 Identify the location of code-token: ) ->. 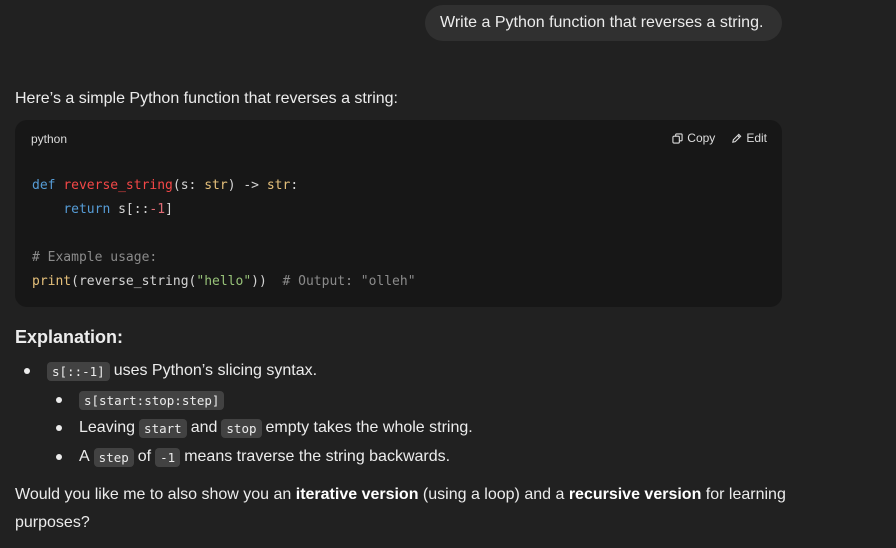
(247, 185).